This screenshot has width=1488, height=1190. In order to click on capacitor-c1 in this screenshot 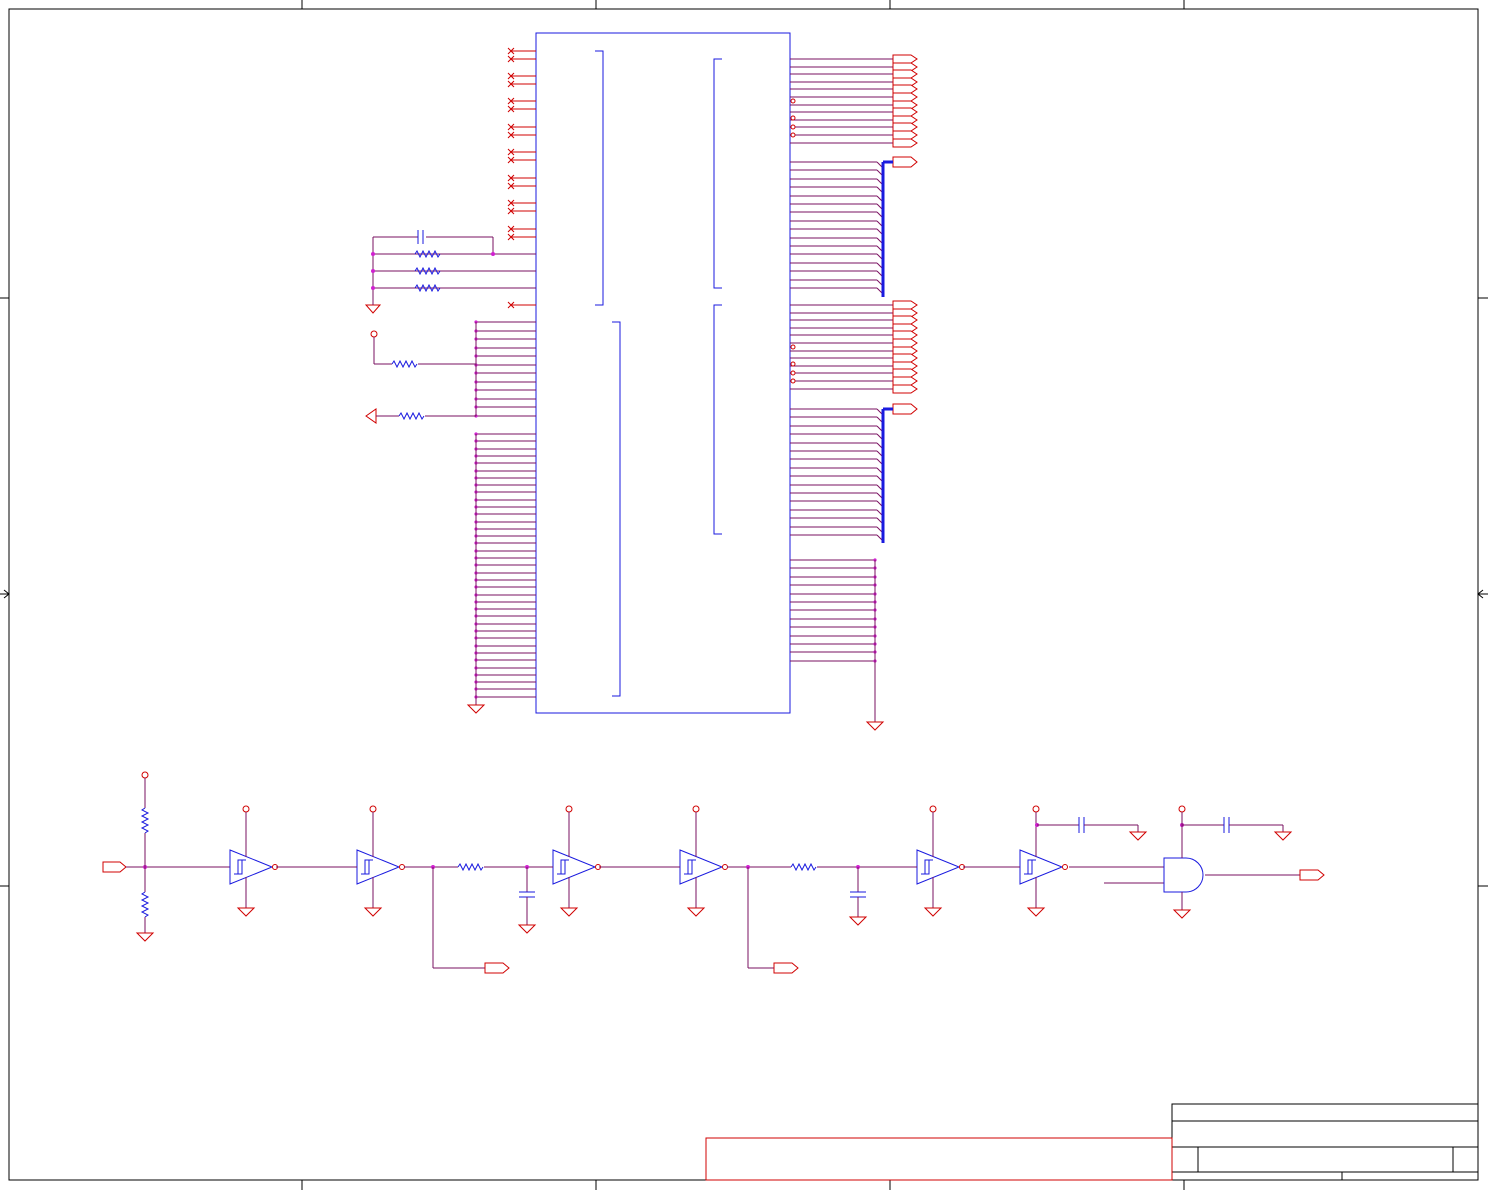, I will do `click(420, 237)`.